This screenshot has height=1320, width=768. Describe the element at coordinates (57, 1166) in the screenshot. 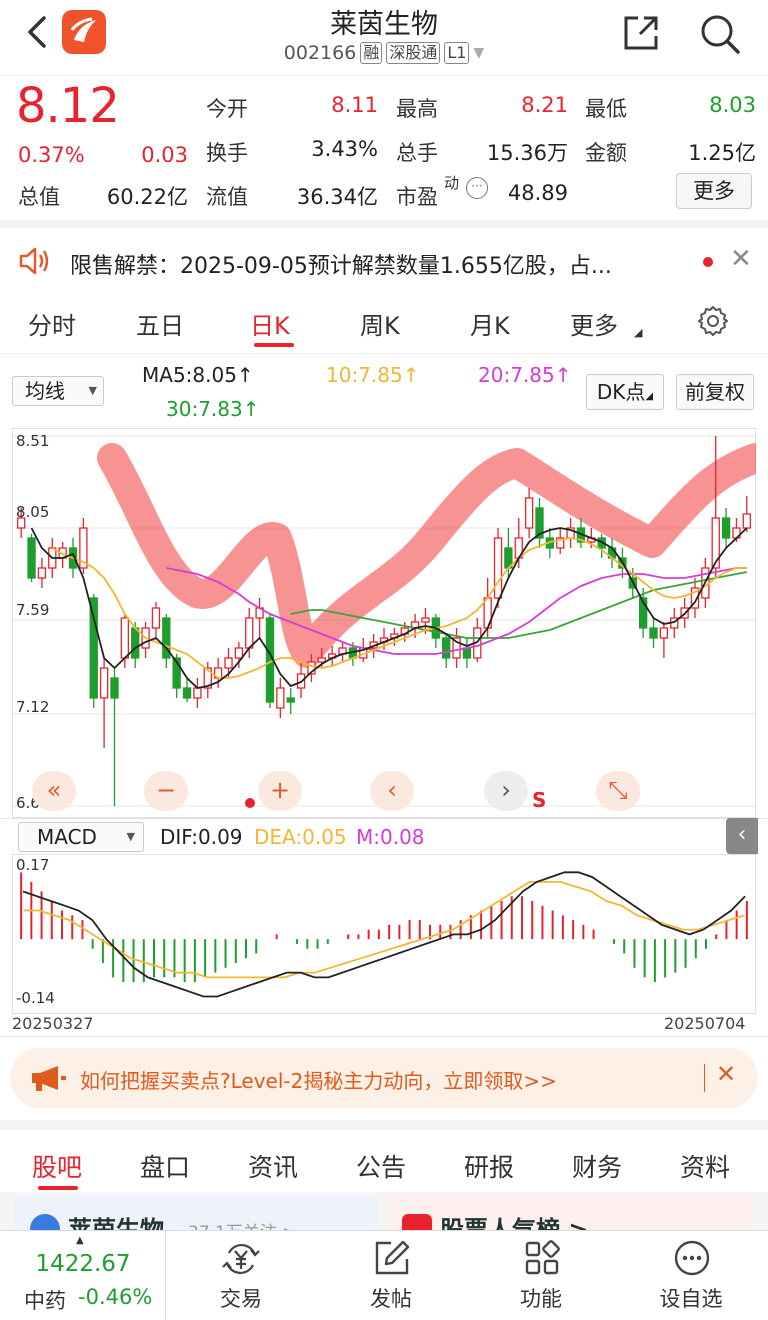

I see `tab-forum: 股吧` at that location.